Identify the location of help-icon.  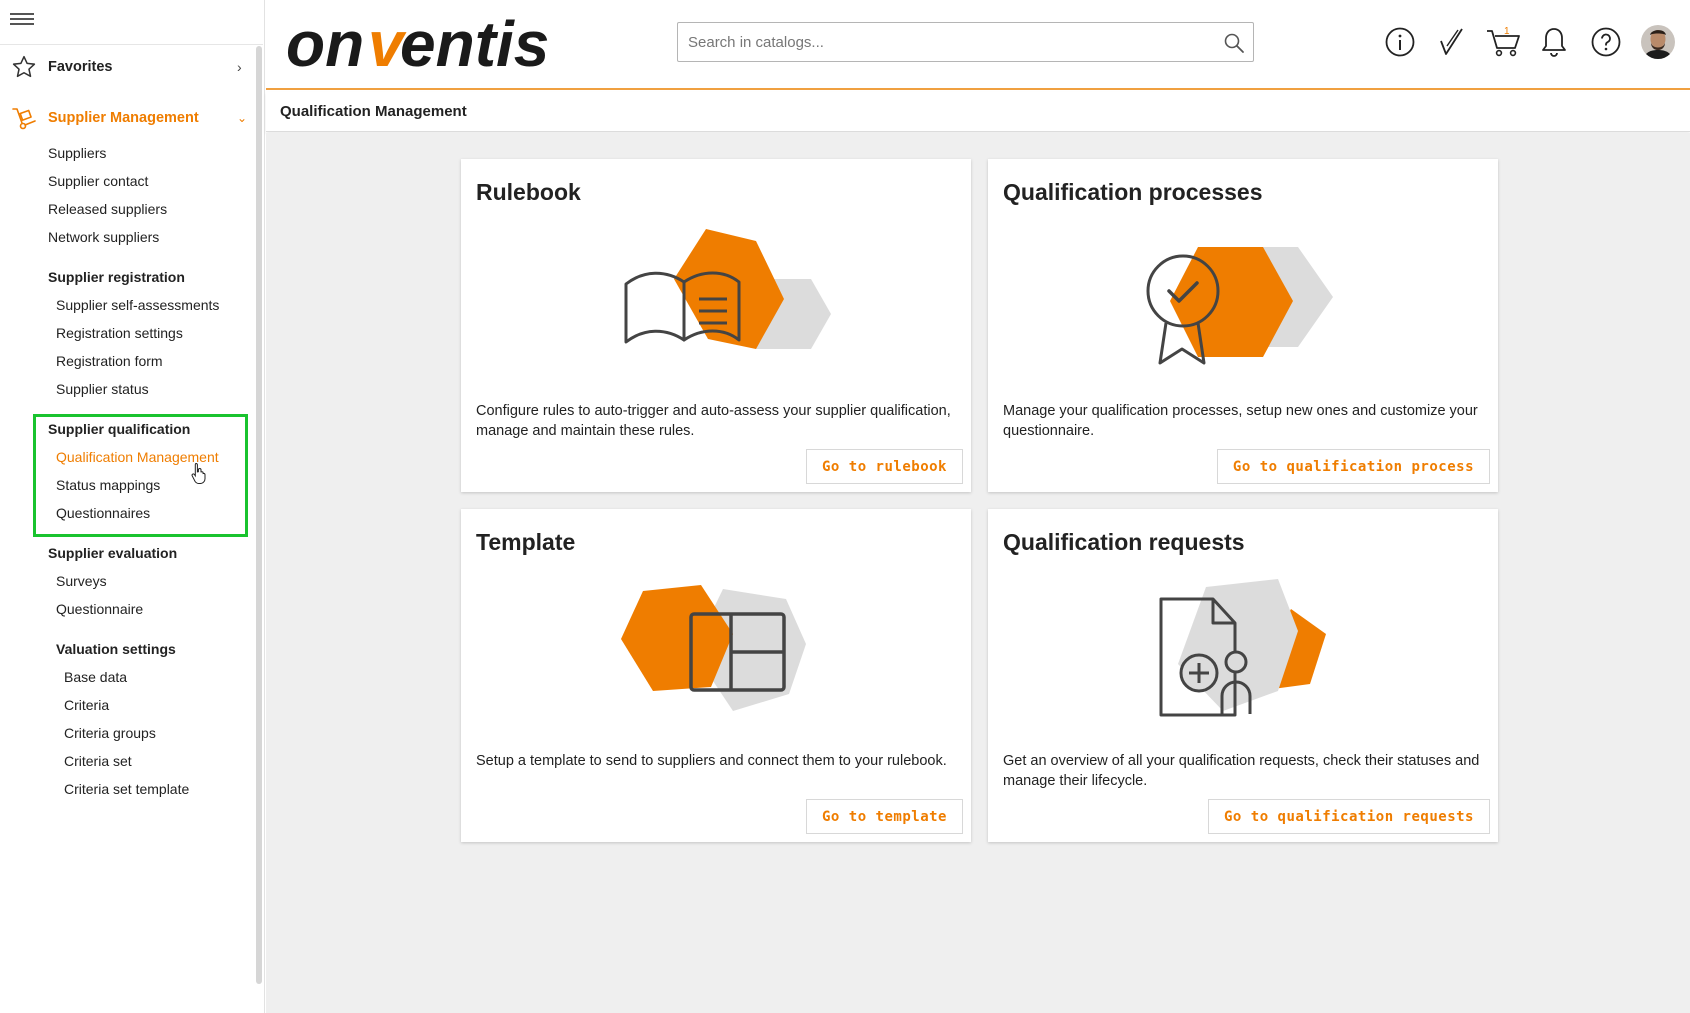
(1606, 42).